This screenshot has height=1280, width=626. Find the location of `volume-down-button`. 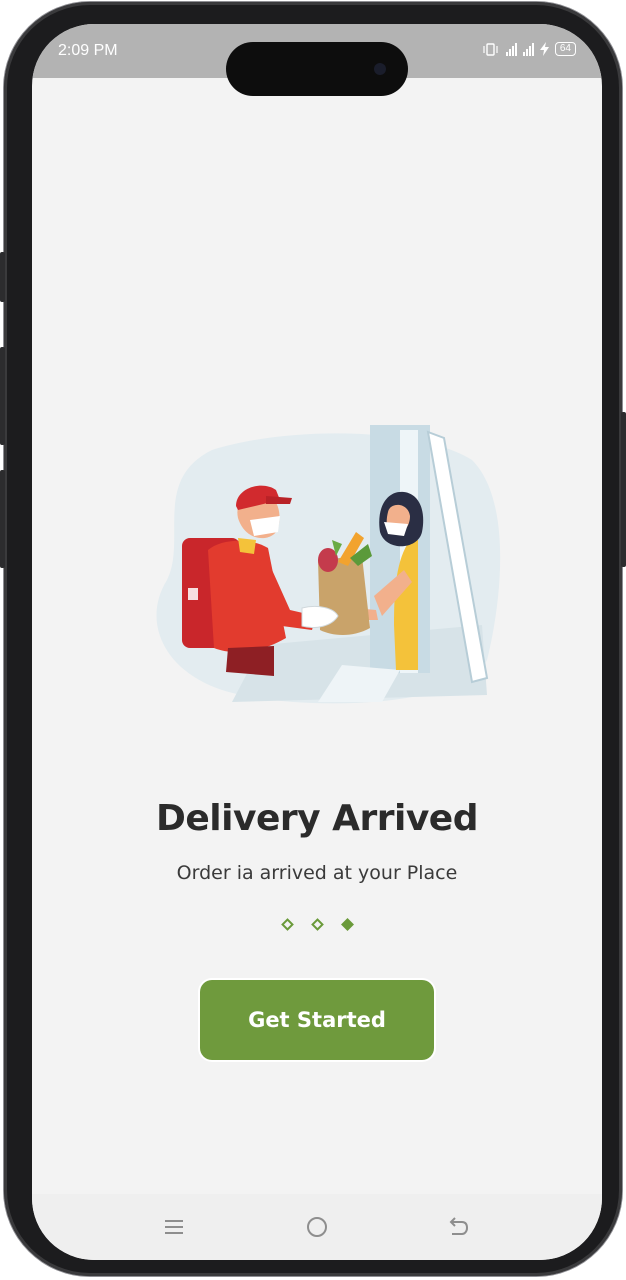

volume-down-button is located at coordinates (2, 519).